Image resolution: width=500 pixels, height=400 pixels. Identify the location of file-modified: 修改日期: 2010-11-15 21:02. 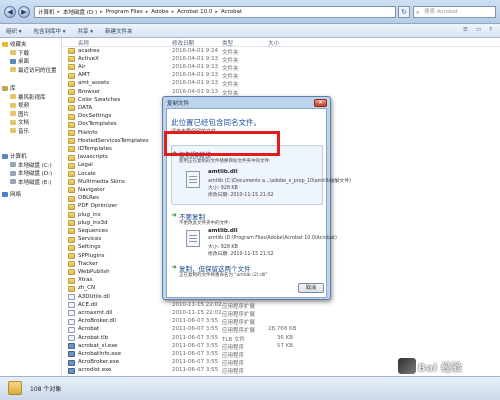
(241, 254).